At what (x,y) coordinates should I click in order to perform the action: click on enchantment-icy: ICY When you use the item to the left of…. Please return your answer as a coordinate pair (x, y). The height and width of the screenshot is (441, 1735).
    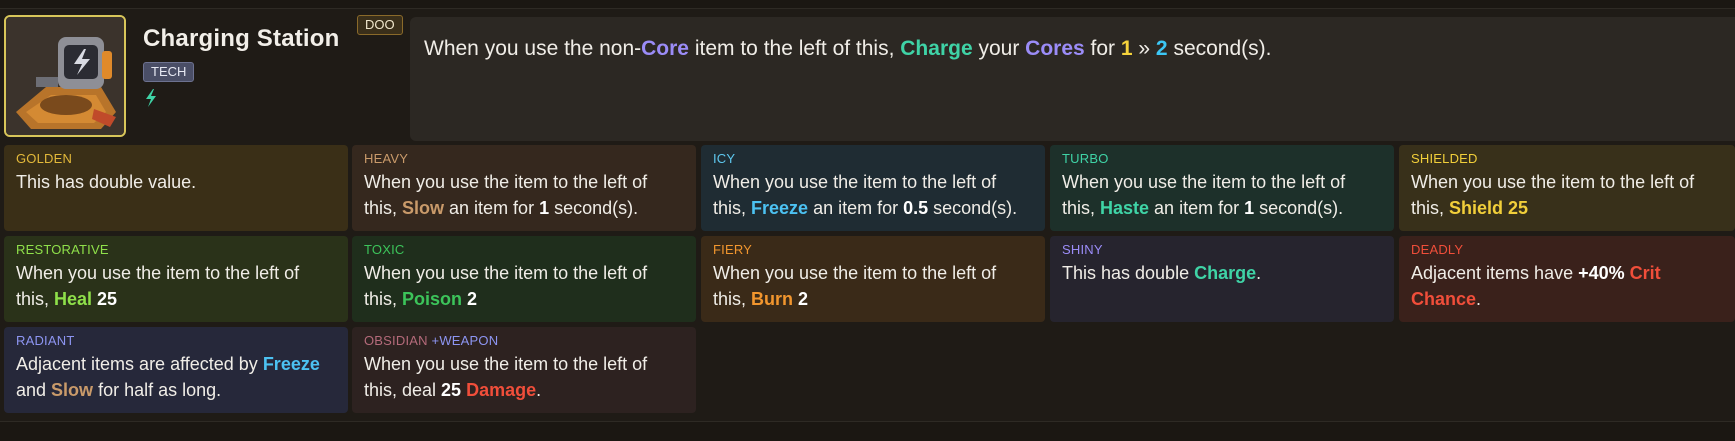
    Looking at the image, I should click on (873, 188).